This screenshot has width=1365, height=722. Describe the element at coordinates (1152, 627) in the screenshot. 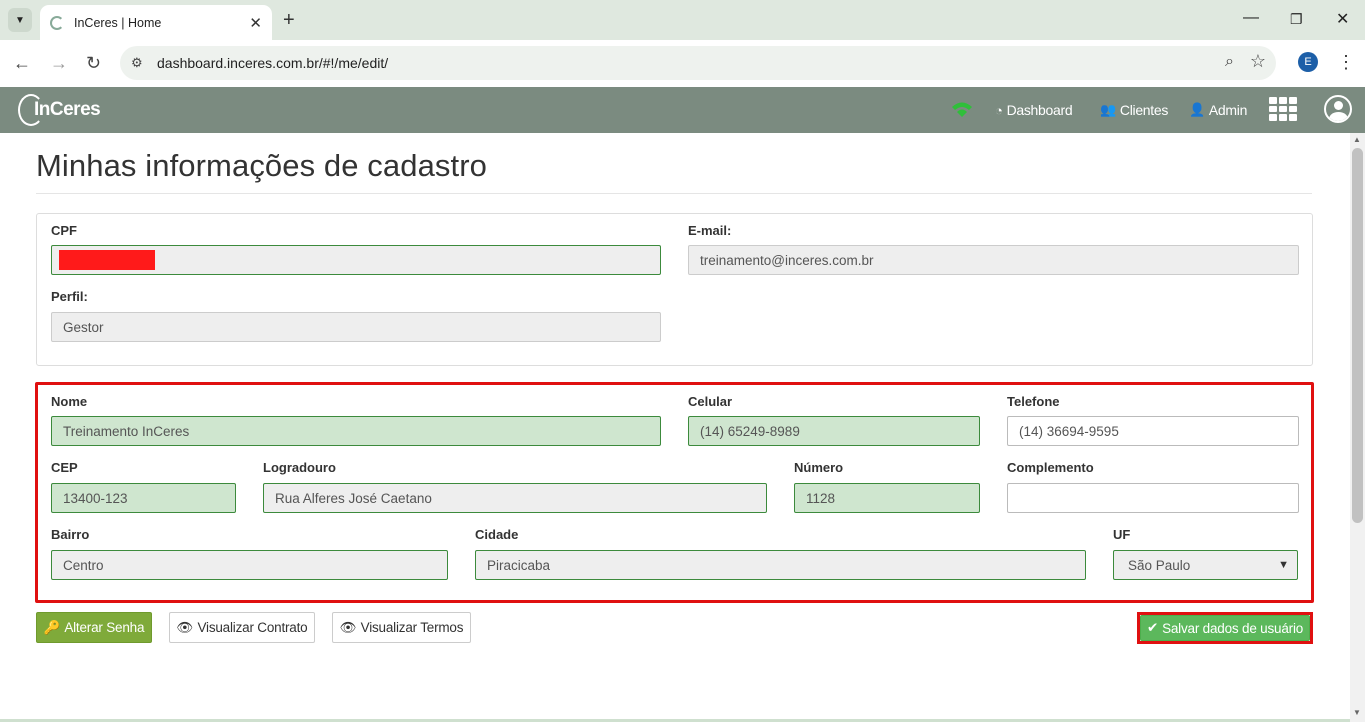

I see `check-icon: ✔` at that location.